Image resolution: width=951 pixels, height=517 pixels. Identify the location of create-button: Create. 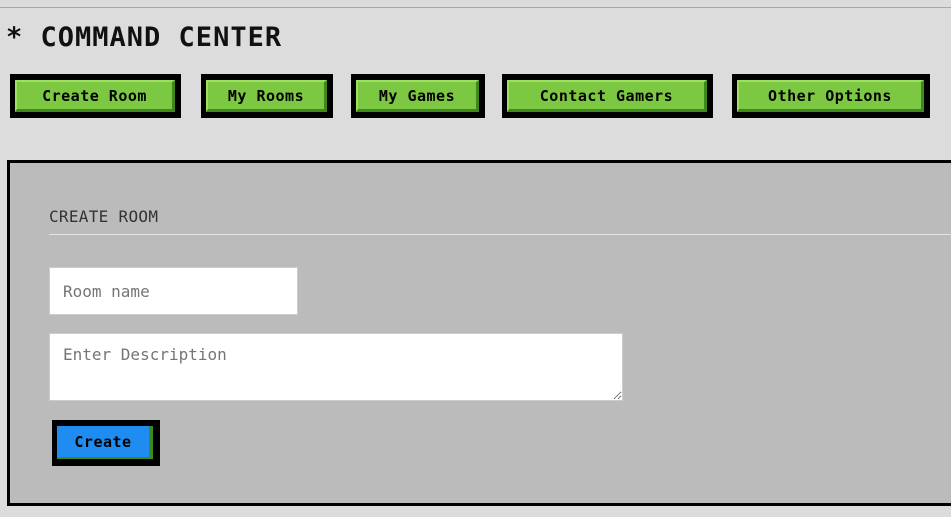
(106, 443).